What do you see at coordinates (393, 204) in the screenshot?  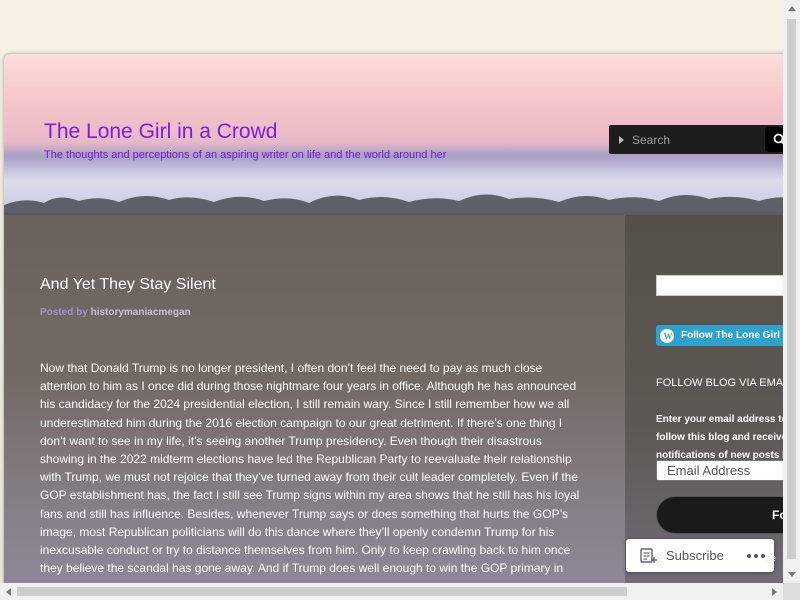 I see `header-treeline-image` at bounding box center [393, 204].